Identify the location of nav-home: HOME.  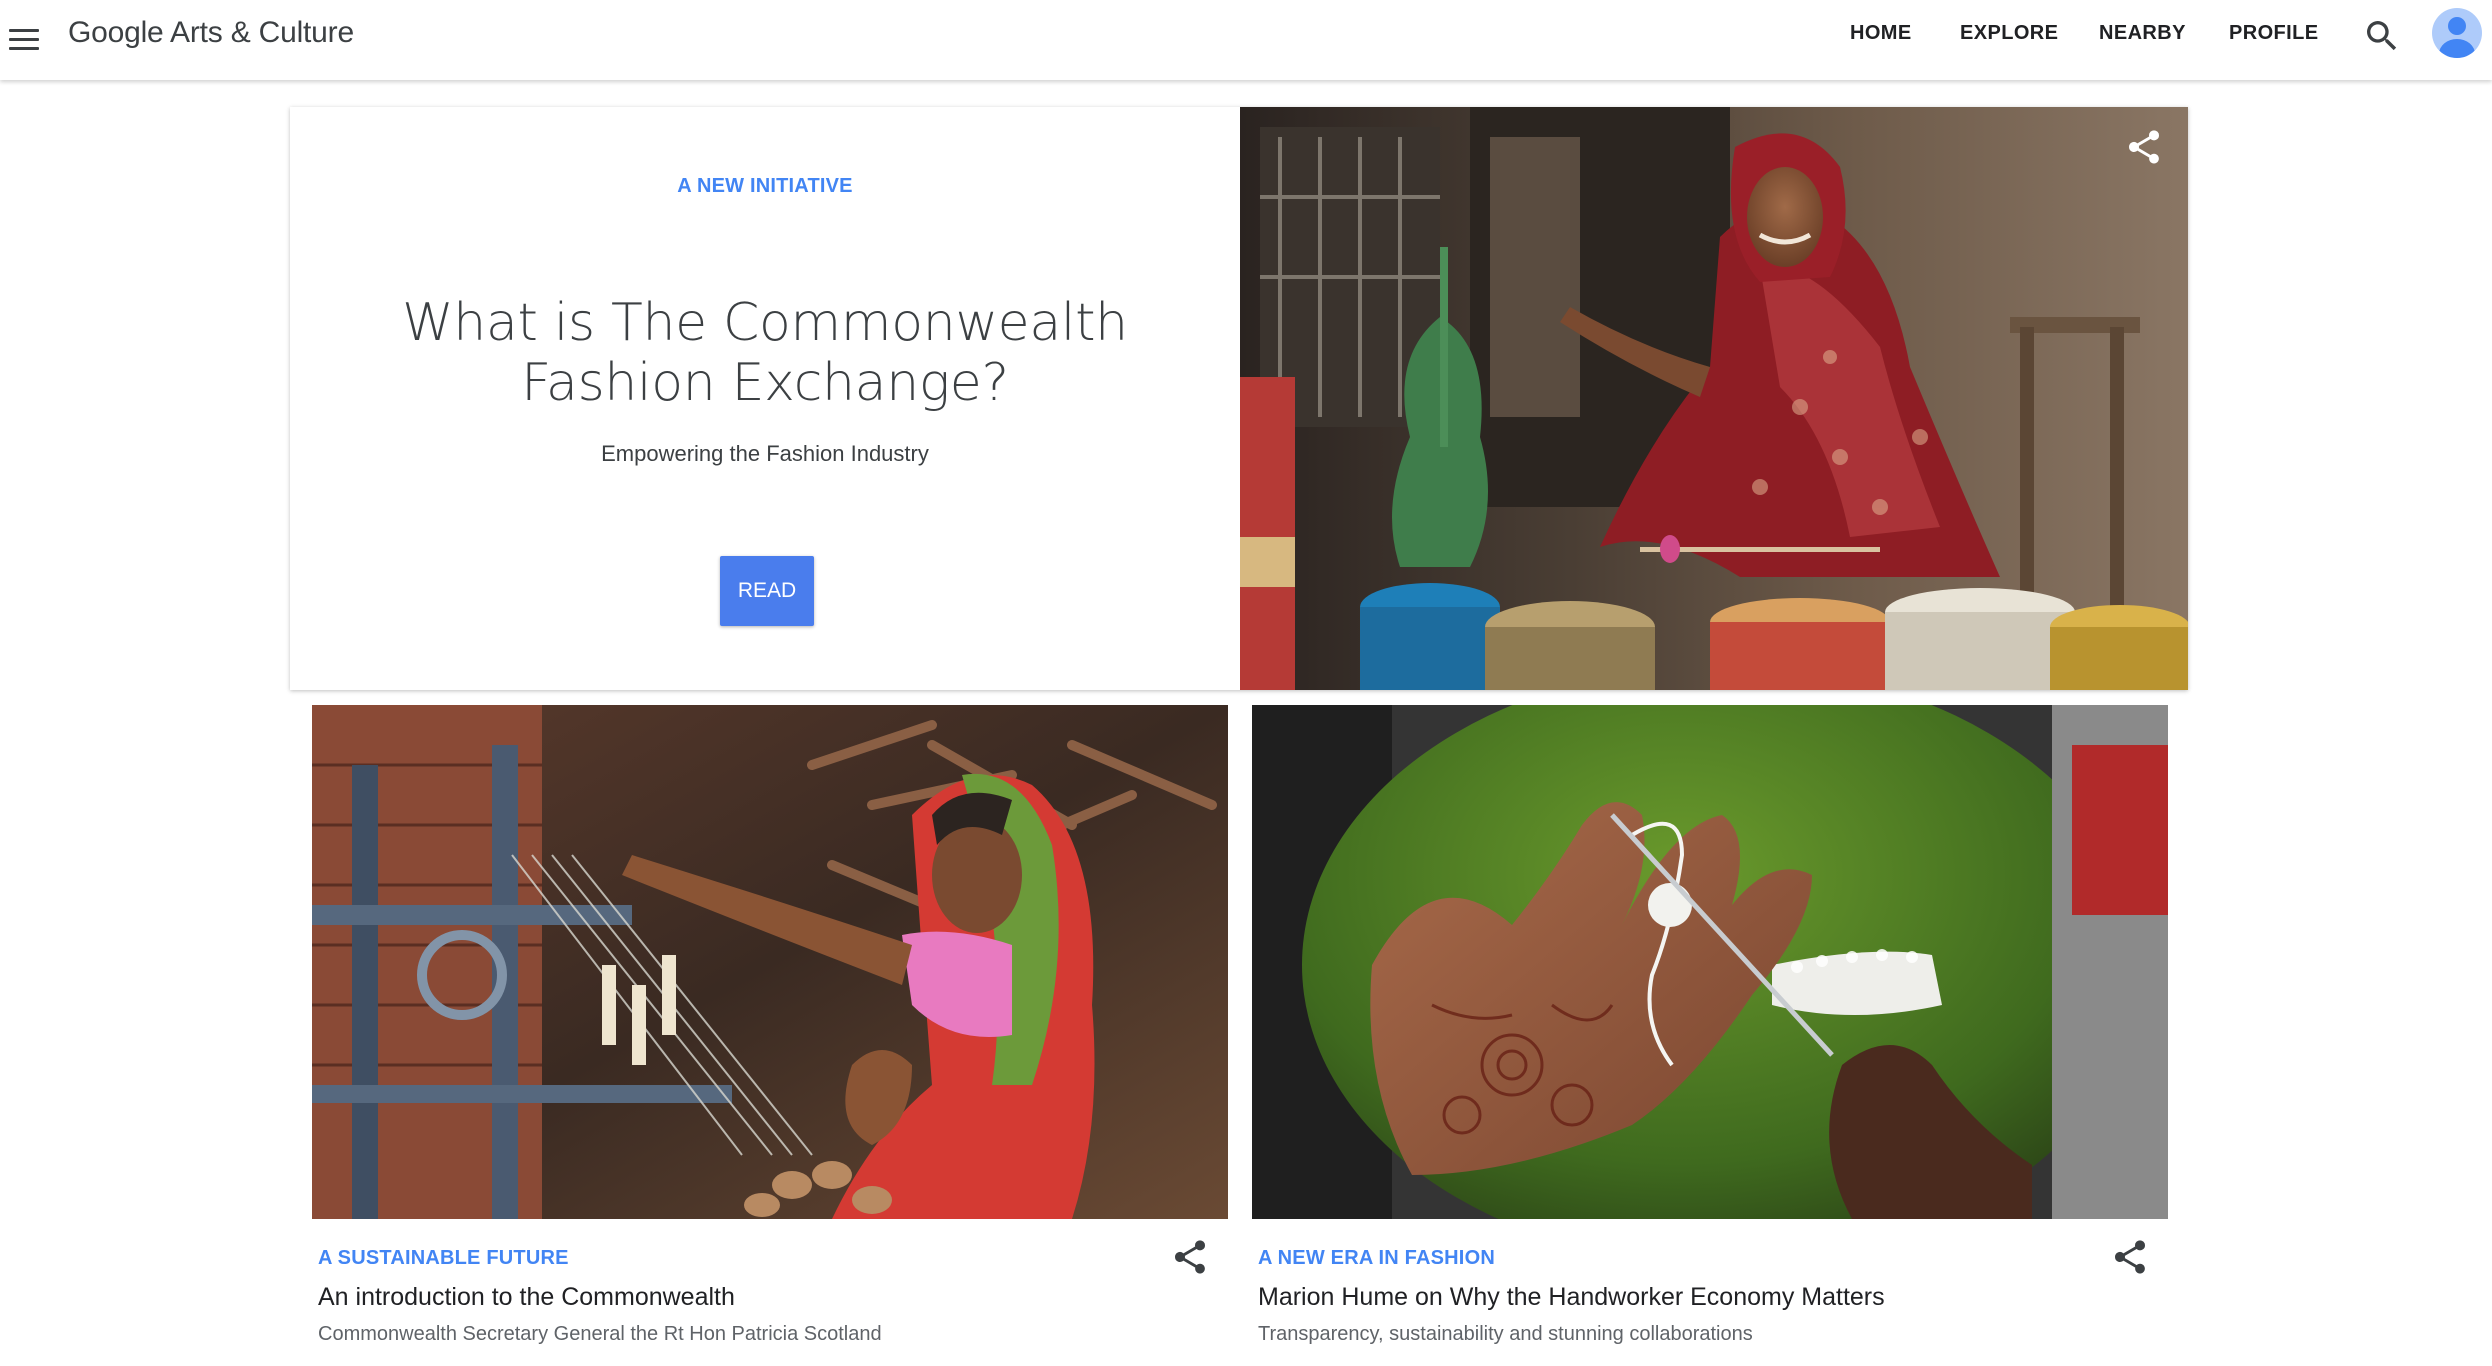
(1881, 33).